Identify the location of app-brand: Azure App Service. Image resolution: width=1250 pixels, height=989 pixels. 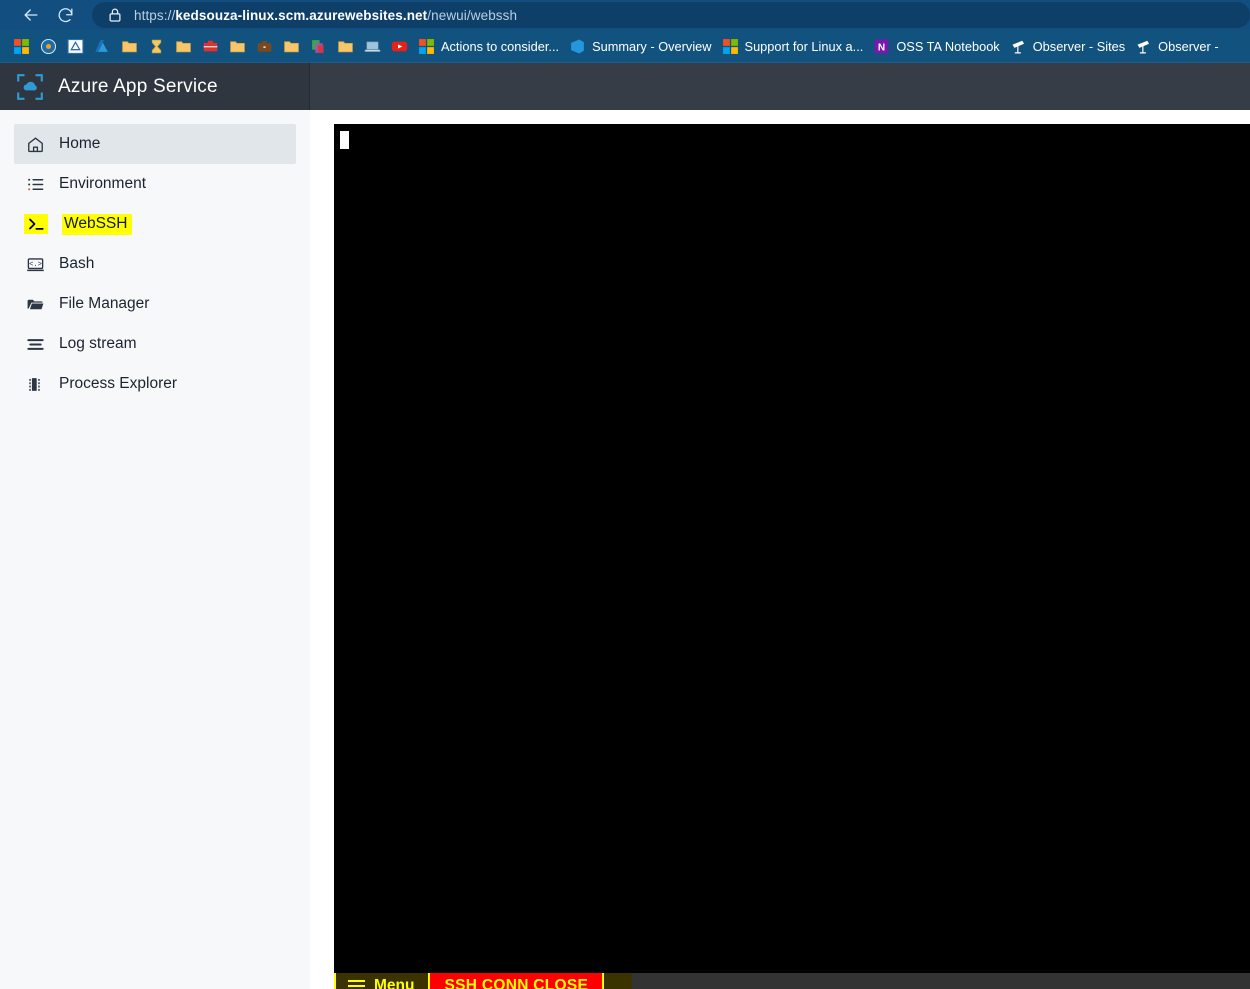
(155, 86).